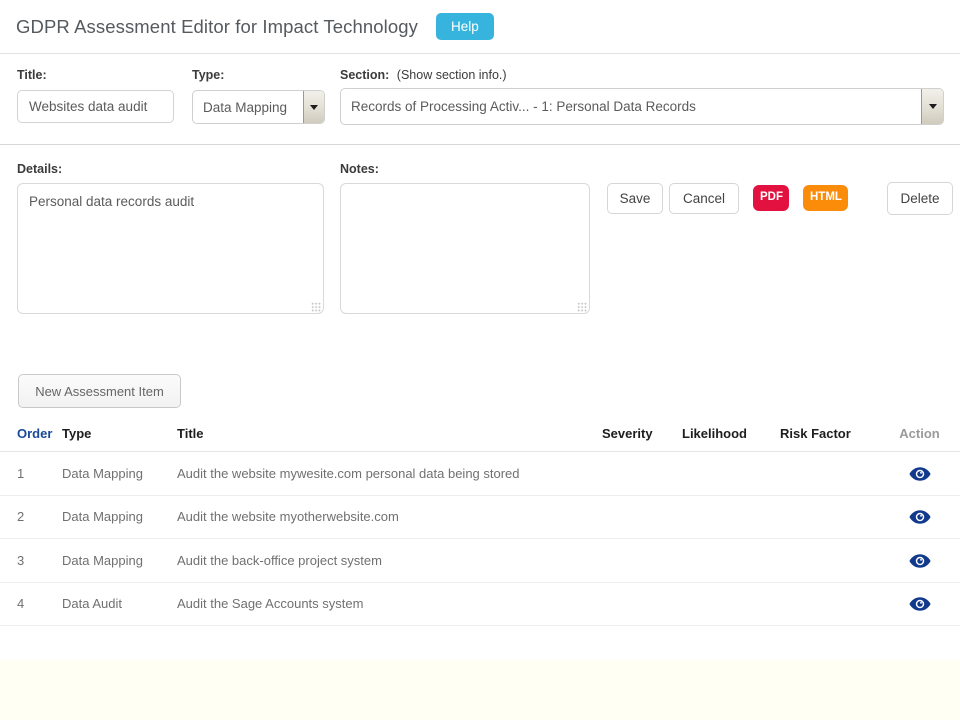 Image resolution: width=960 pixels, height=720 pixels. I want to click on column-header-likelihood: Likelihood, so click(731, 436).